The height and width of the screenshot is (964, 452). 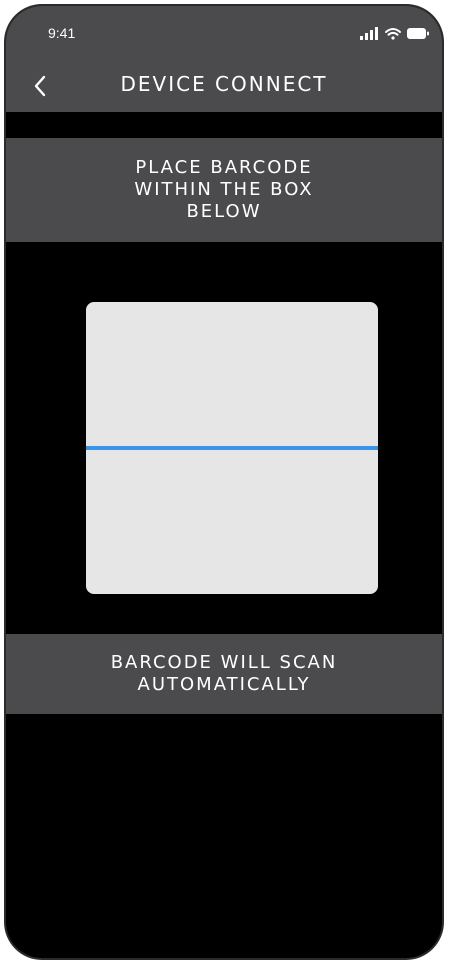 What do you see at coordinates (62, 33) in the screenshot?
I see `status-time: 9:41` at bounding box center [62, 33].